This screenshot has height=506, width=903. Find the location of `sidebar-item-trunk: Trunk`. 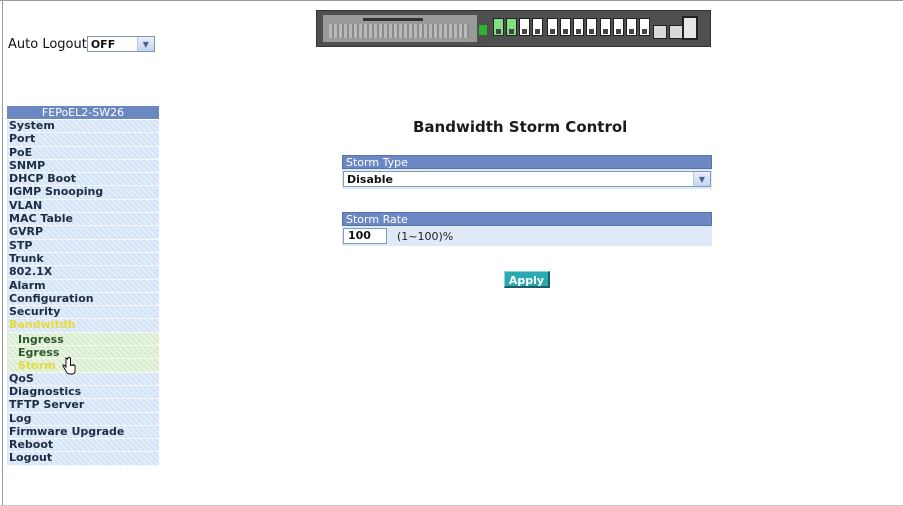

sidebar-item-trunk: Trunk is located at coordinates (83, 259).